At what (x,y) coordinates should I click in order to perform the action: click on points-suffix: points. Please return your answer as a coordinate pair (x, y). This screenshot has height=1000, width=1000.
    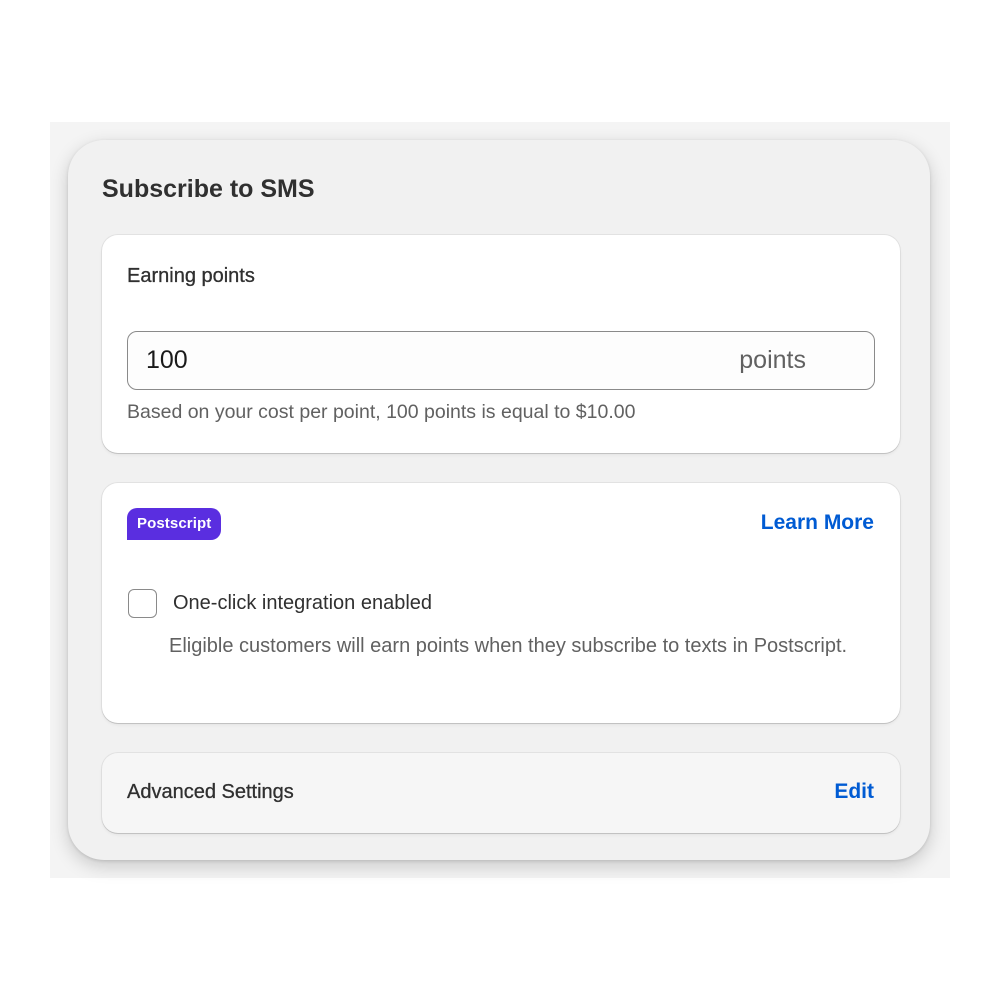
    Looking at the image, I should click on (772, 360).